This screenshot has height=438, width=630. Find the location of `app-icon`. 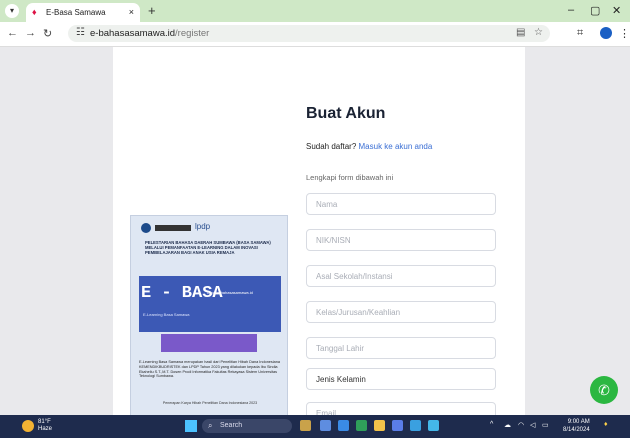

app-icon is located at coordinates (305, 425).